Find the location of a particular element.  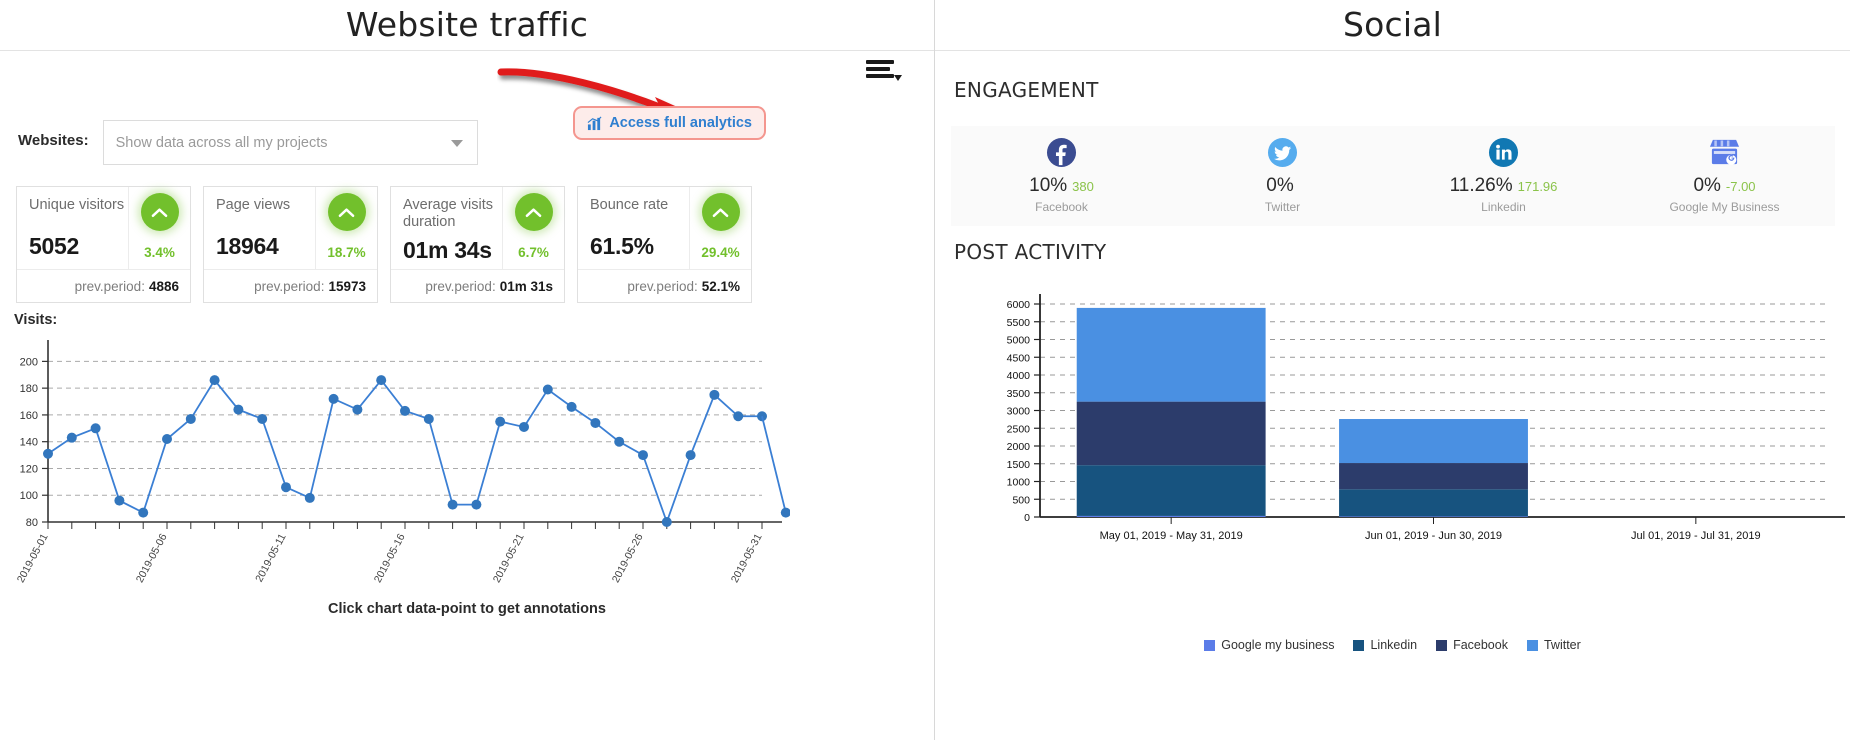

legend-label: Google my business is located at coordinates (1278, 645).